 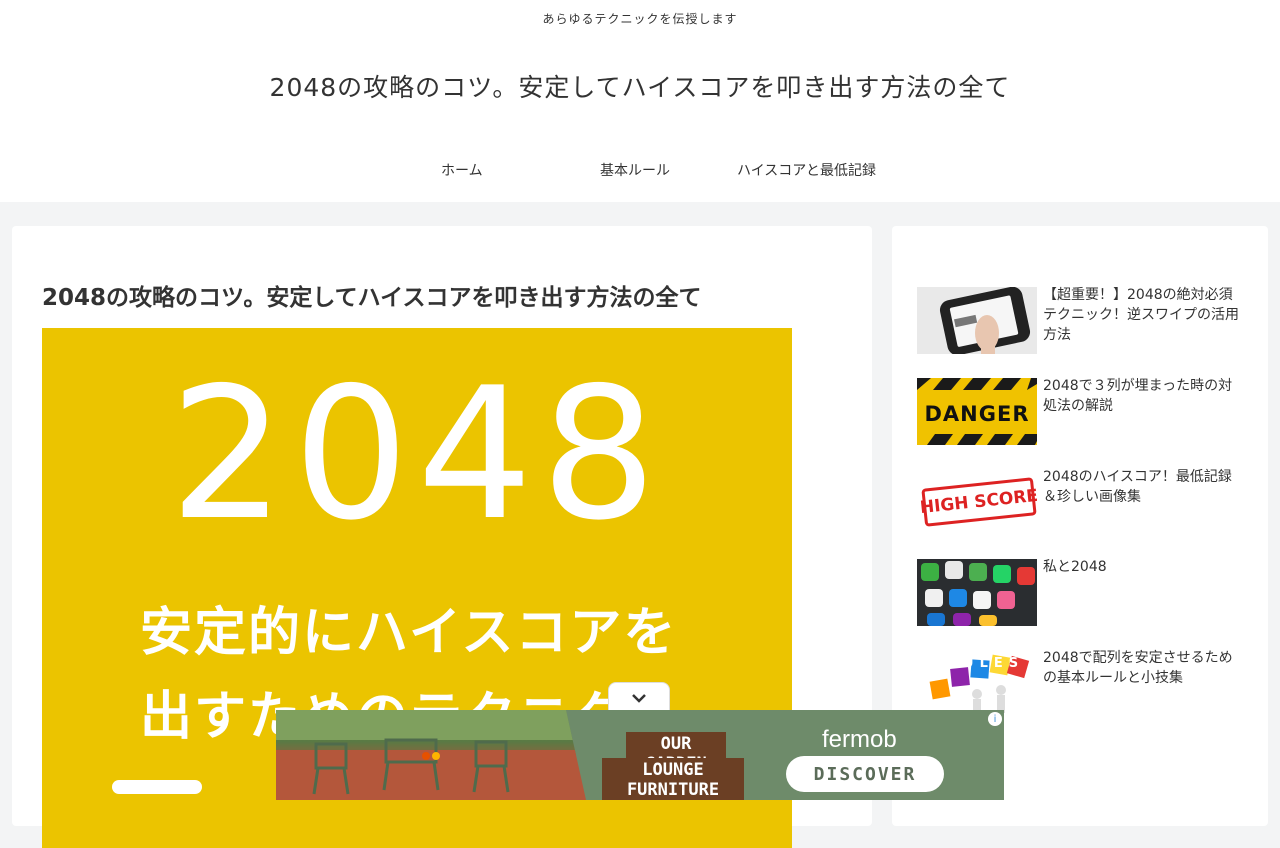 I want to click on ad-collapse-button, so click(x=639, y=697).